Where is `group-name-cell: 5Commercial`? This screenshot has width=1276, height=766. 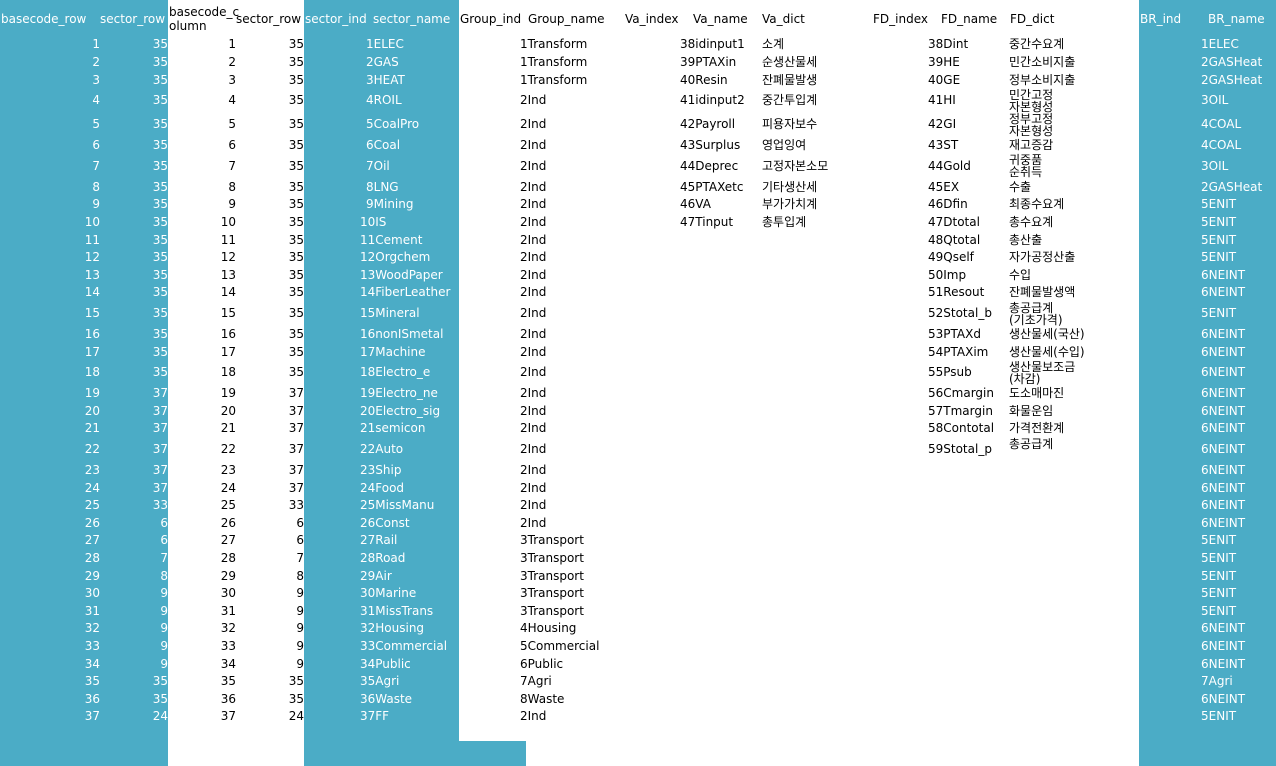 group-name-cell: 5Commercial is located at coordinates (560, 645).